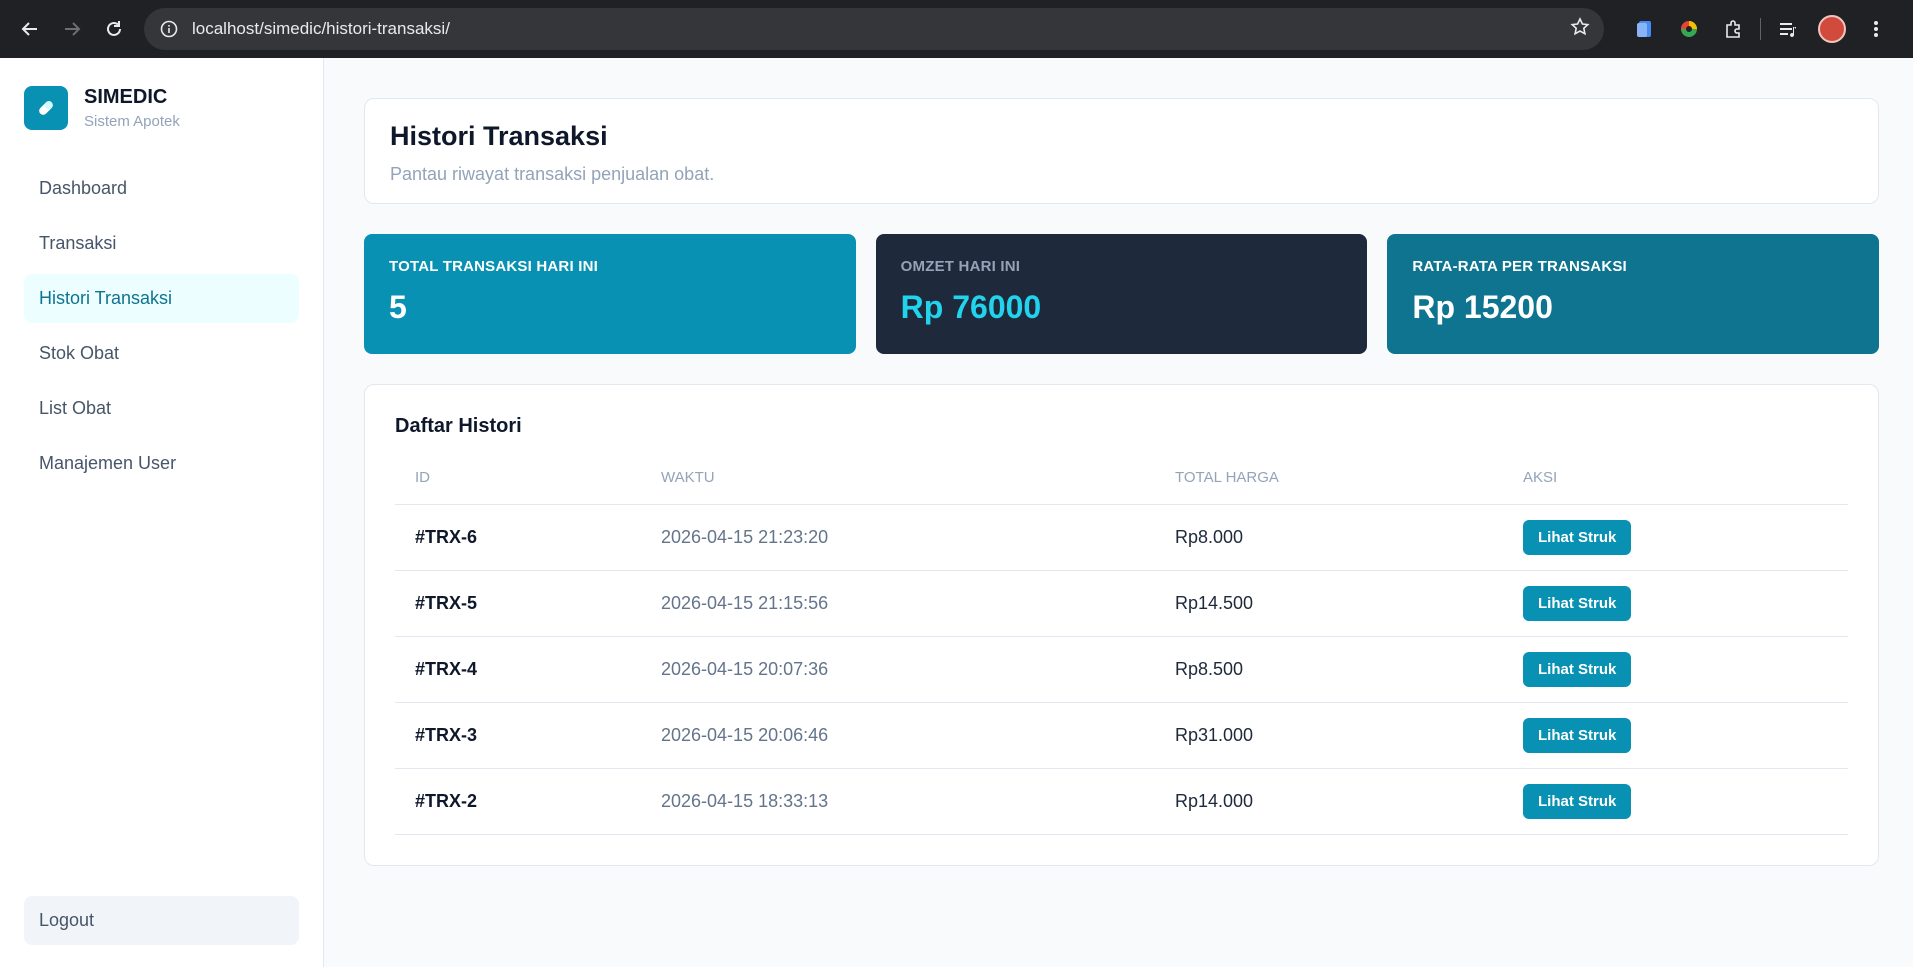 This screenshot has width=1913, height=967. I want to click on history-title: Daftar Histori, so click(458, 426).